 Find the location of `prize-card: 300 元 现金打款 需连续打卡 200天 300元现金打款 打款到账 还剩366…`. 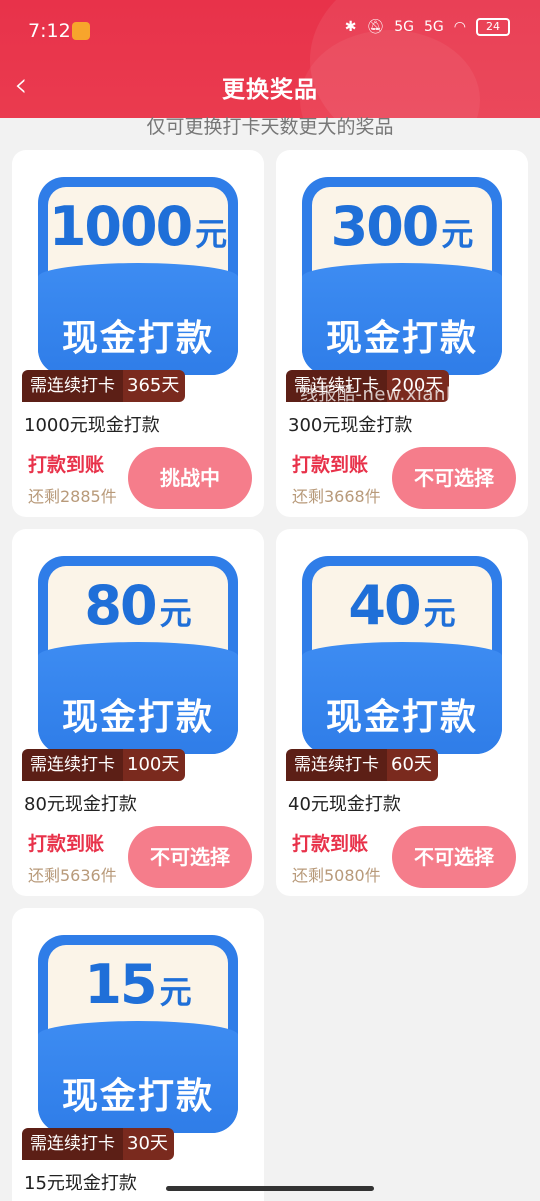

prize-card: 300 元 现金打款 需连续打卡 200天 300元现金打款 打款到账 还剩366… is located at coordinates (402, 333).